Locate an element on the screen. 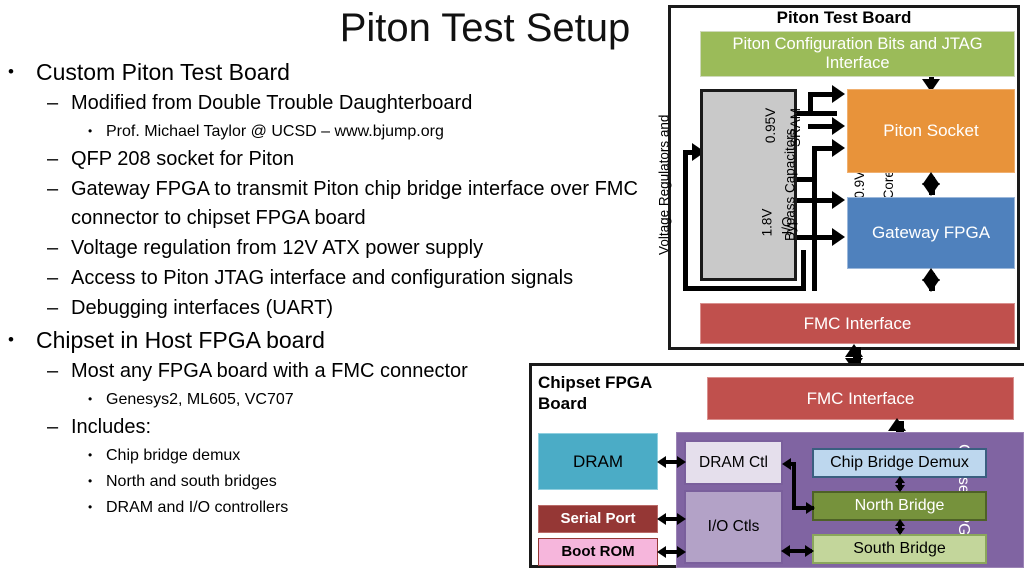 The height and width of the screenshot is (568, 1024). bootrom-io-arrowhead-right is located at coordinates (681, 552).